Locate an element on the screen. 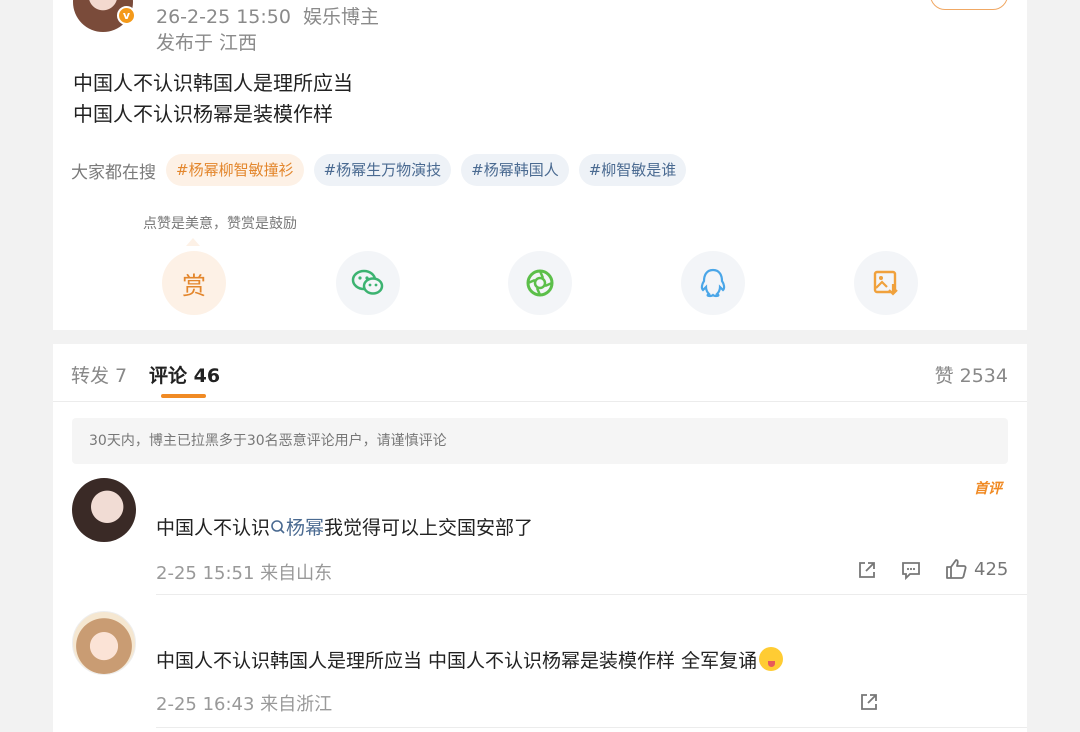  tab-likes: 赞 2534 is located at coordinates (971, 374).